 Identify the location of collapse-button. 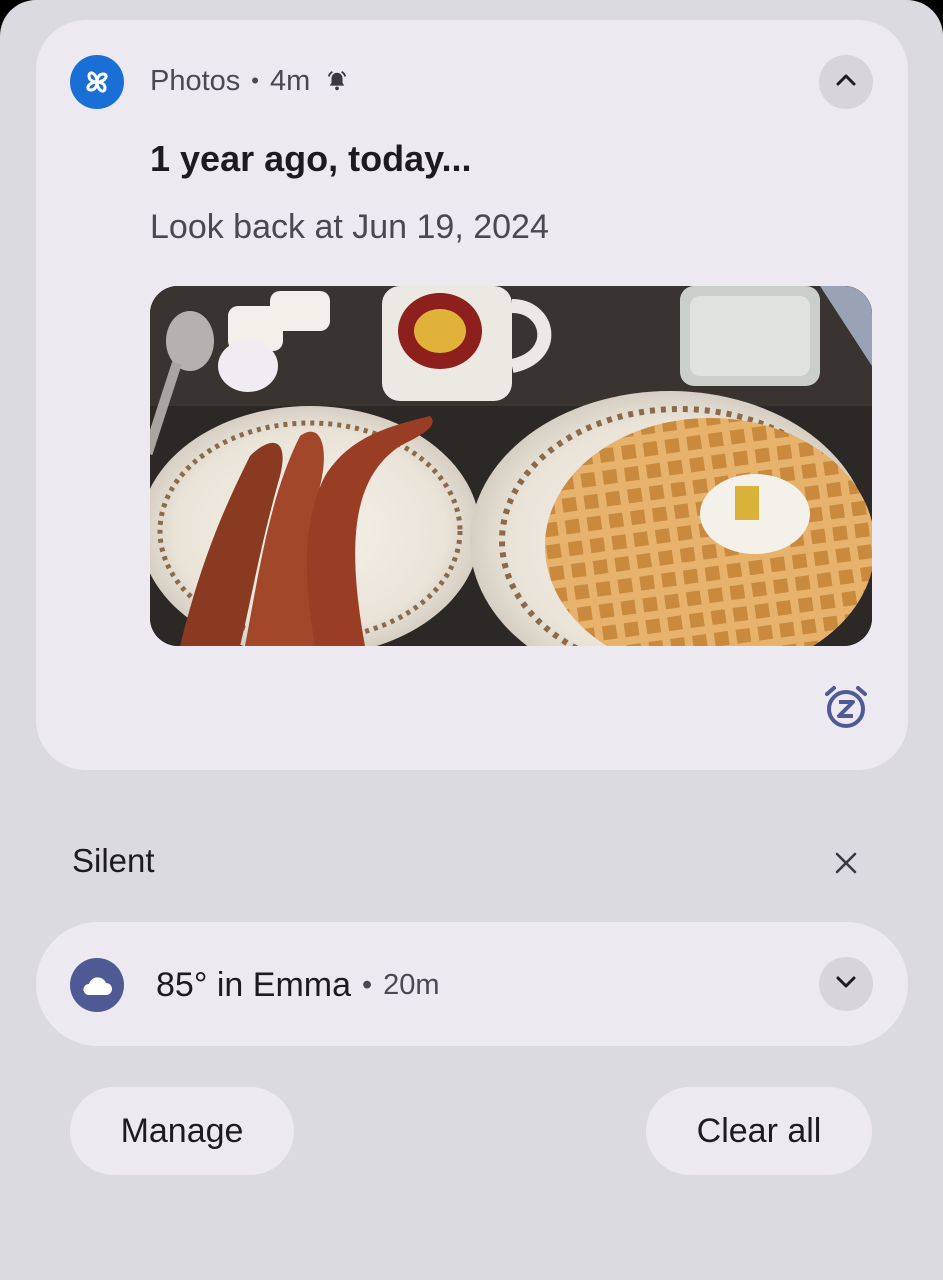
(846, 82).